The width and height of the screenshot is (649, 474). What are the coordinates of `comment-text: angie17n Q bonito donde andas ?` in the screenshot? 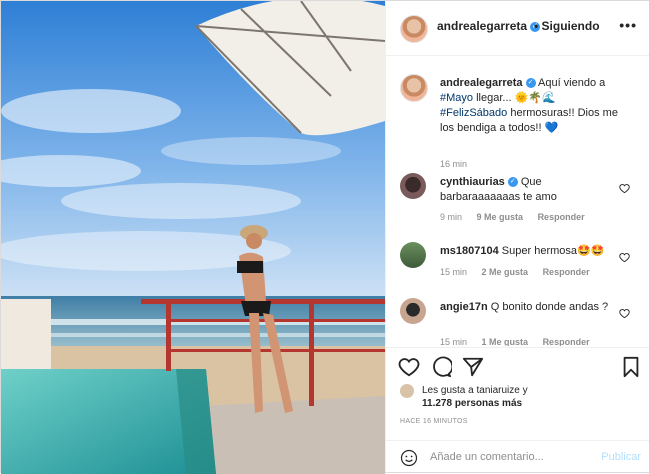 It's located at (530, 307).